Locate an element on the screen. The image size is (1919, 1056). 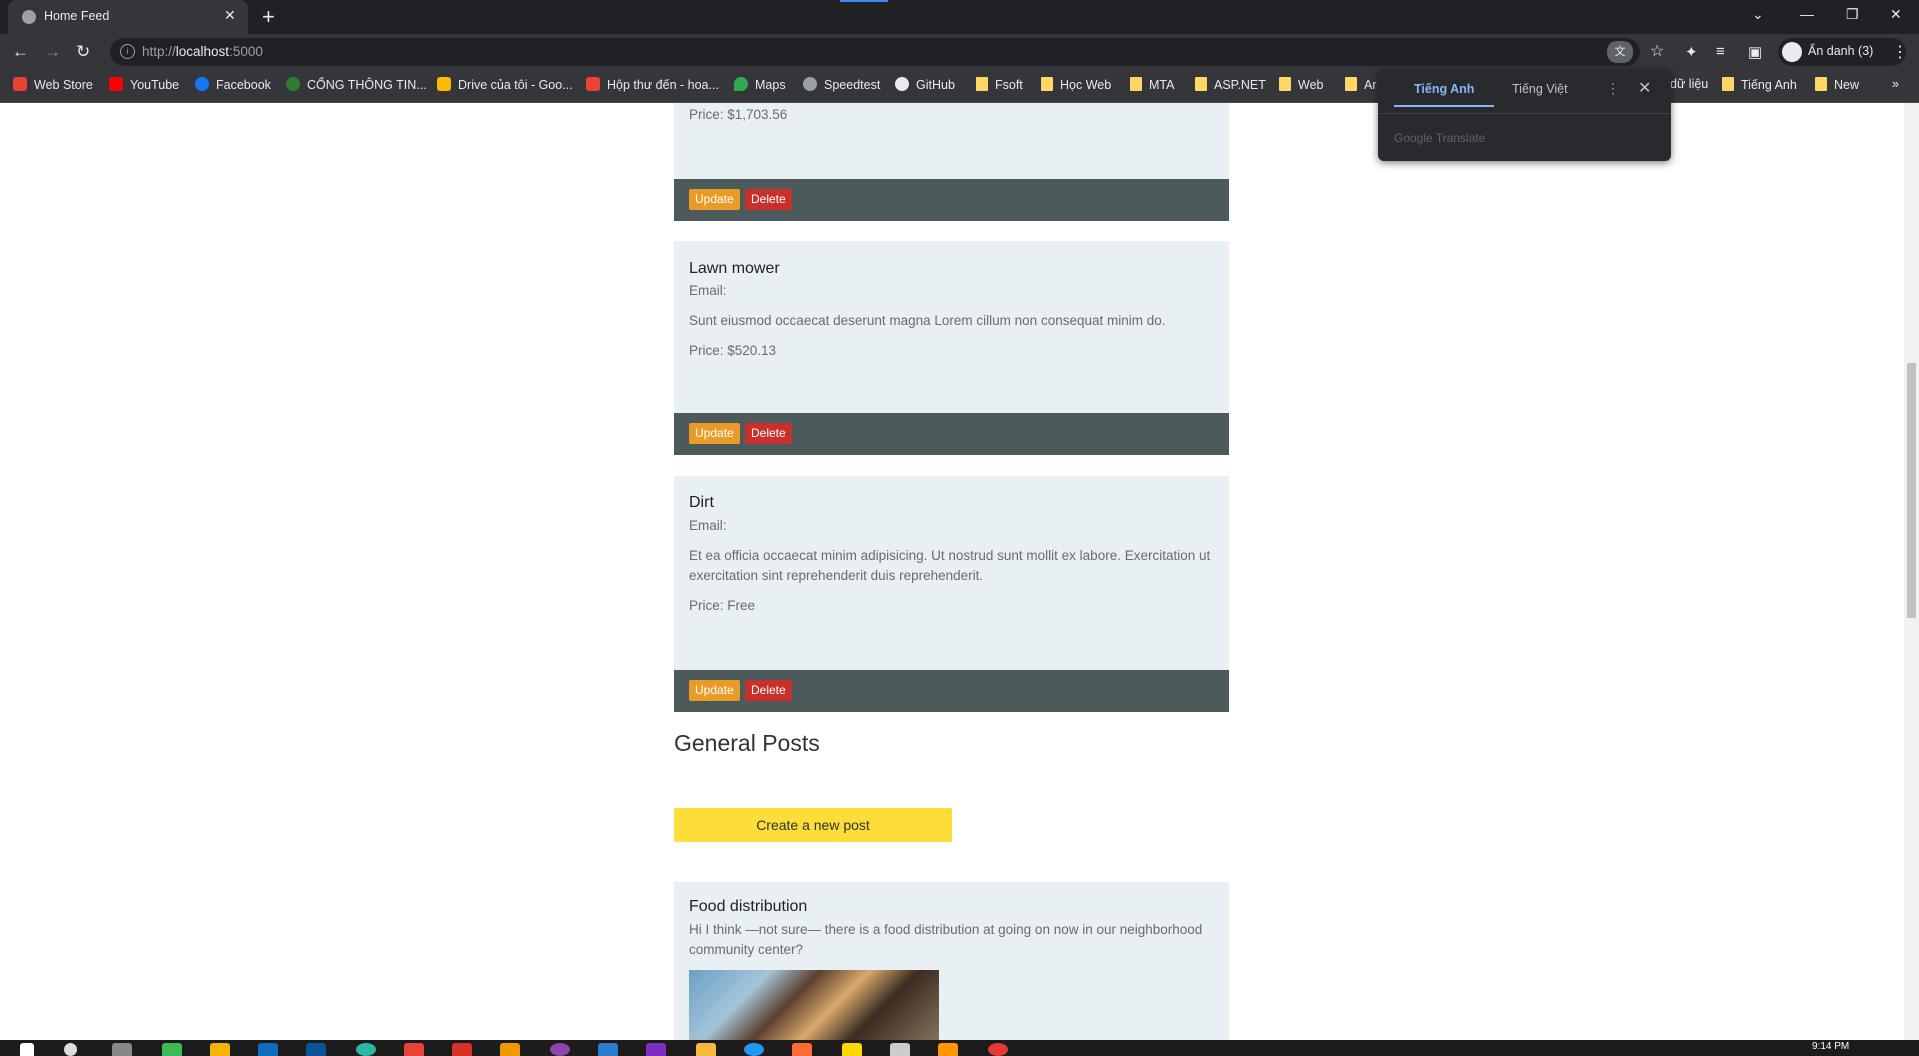
system-clock: 9:14 PM is located at coordinates (1830, 1046).